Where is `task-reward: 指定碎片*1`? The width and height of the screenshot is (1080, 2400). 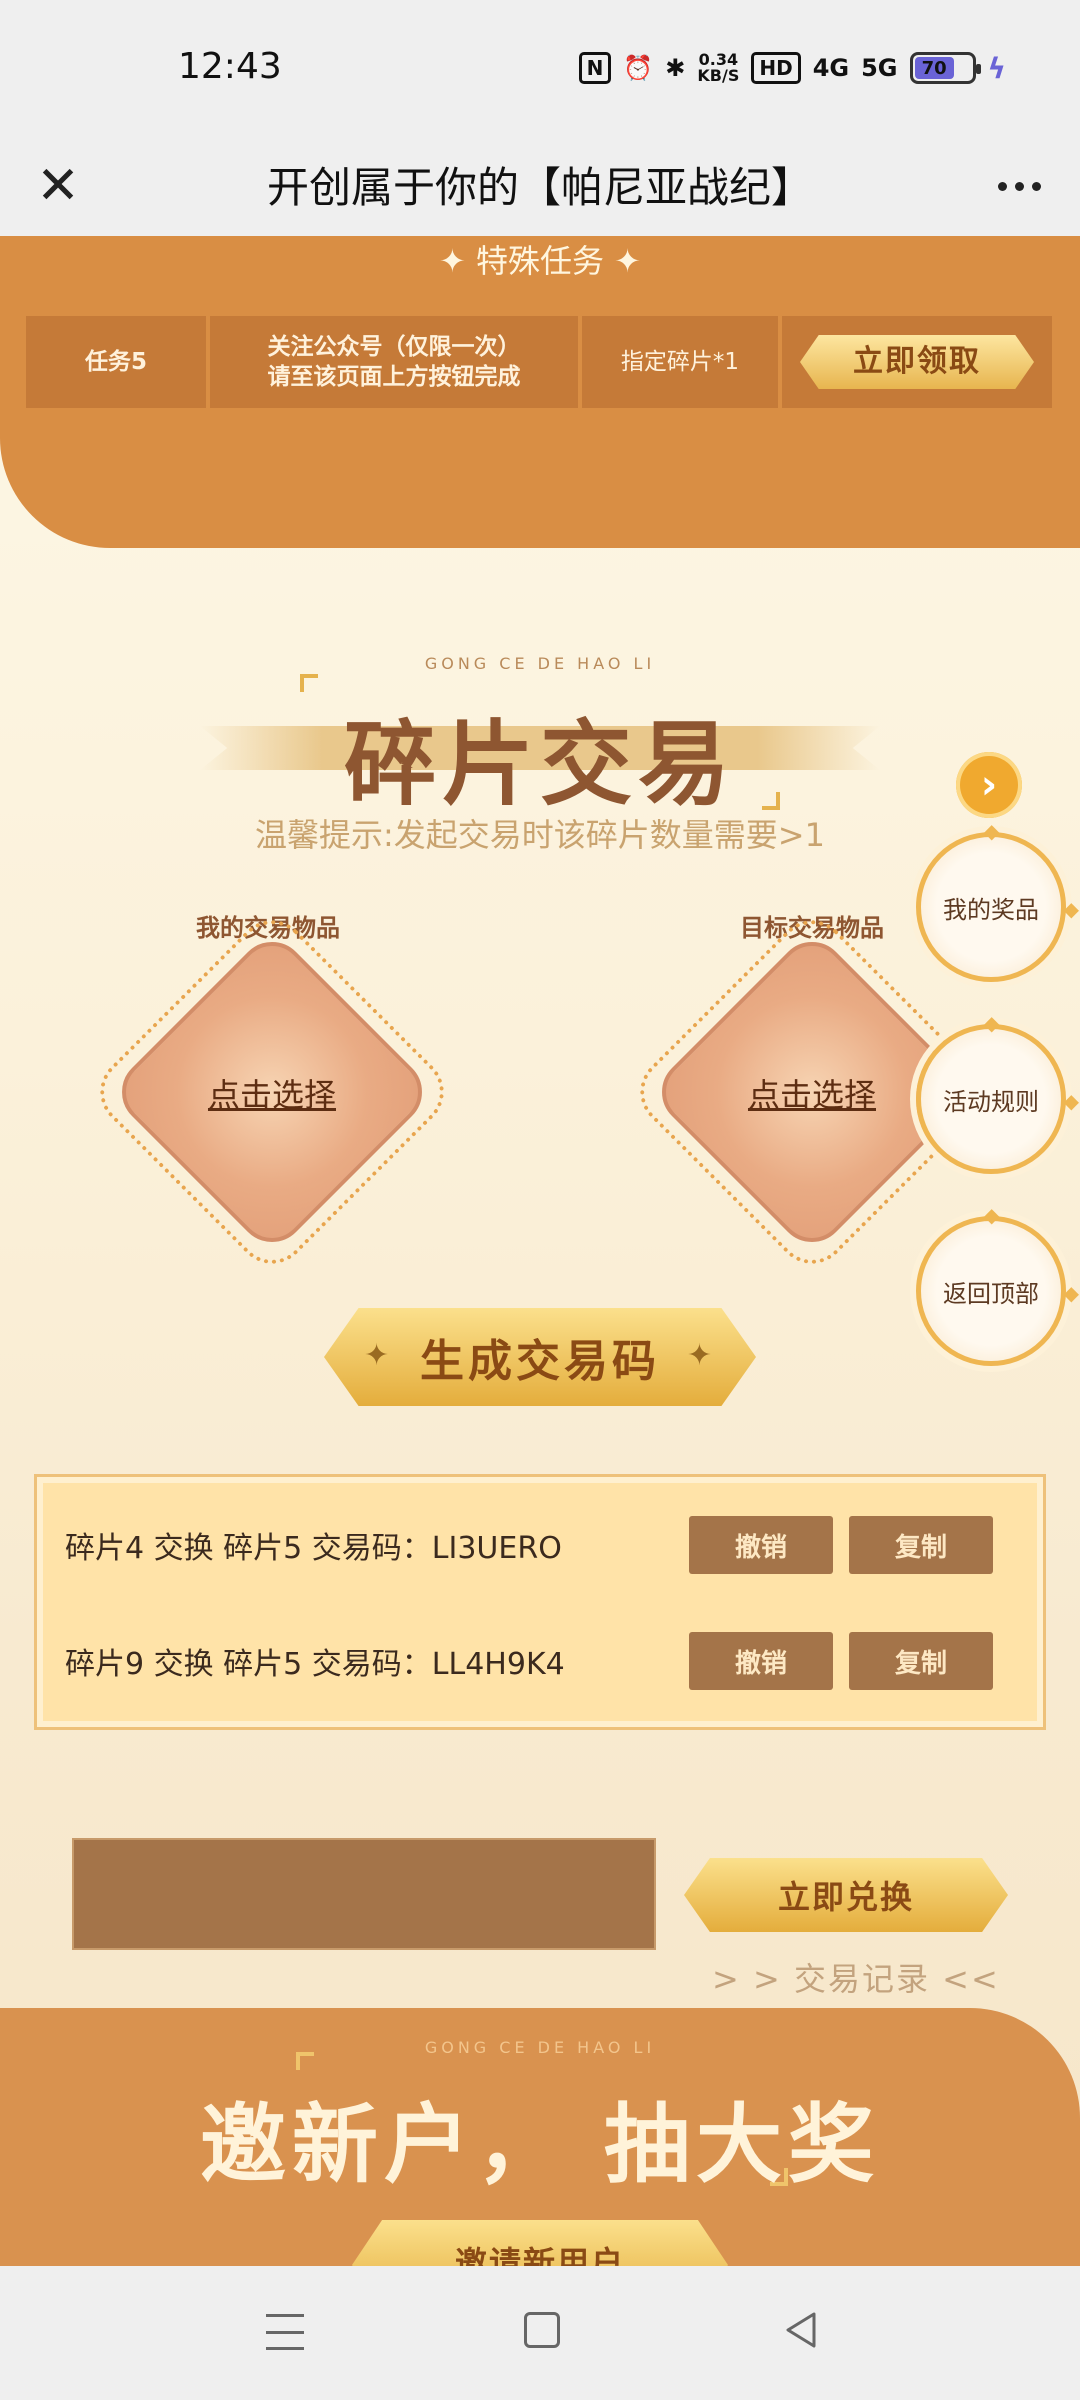 task-reward: 指定碎片*1 is located at coordinates (680, 362).